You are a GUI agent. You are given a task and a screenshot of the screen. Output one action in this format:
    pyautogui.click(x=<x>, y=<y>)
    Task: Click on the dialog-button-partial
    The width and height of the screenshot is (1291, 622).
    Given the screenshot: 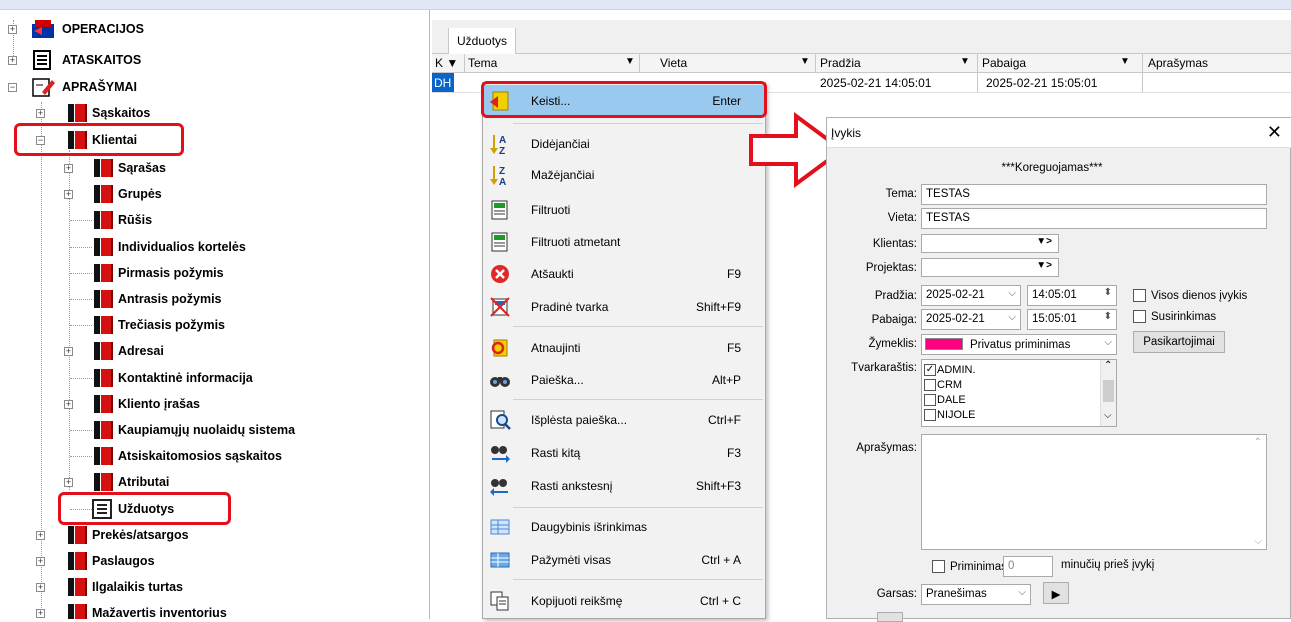 What is the action you would take?
    pyautogui.click(x=890, y=617)
    